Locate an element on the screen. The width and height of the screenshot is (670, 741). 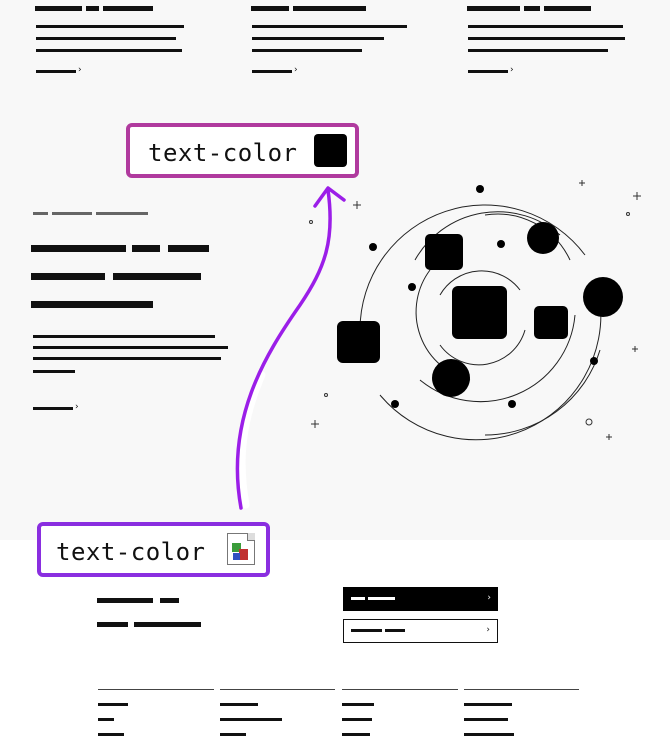
secondary-button: › is located at coordinates (420, 631).